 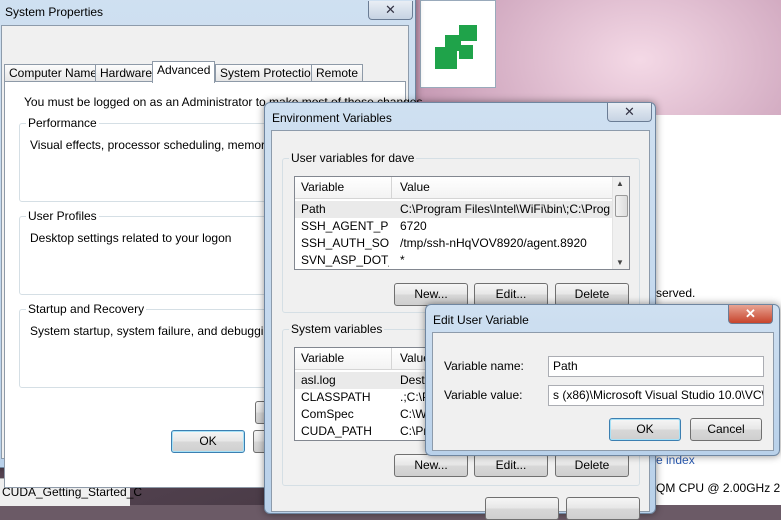 What do you see at coordinates (676, 293) in the screenshot?
I see `background-text: served.` at bounding box center [676, 293].